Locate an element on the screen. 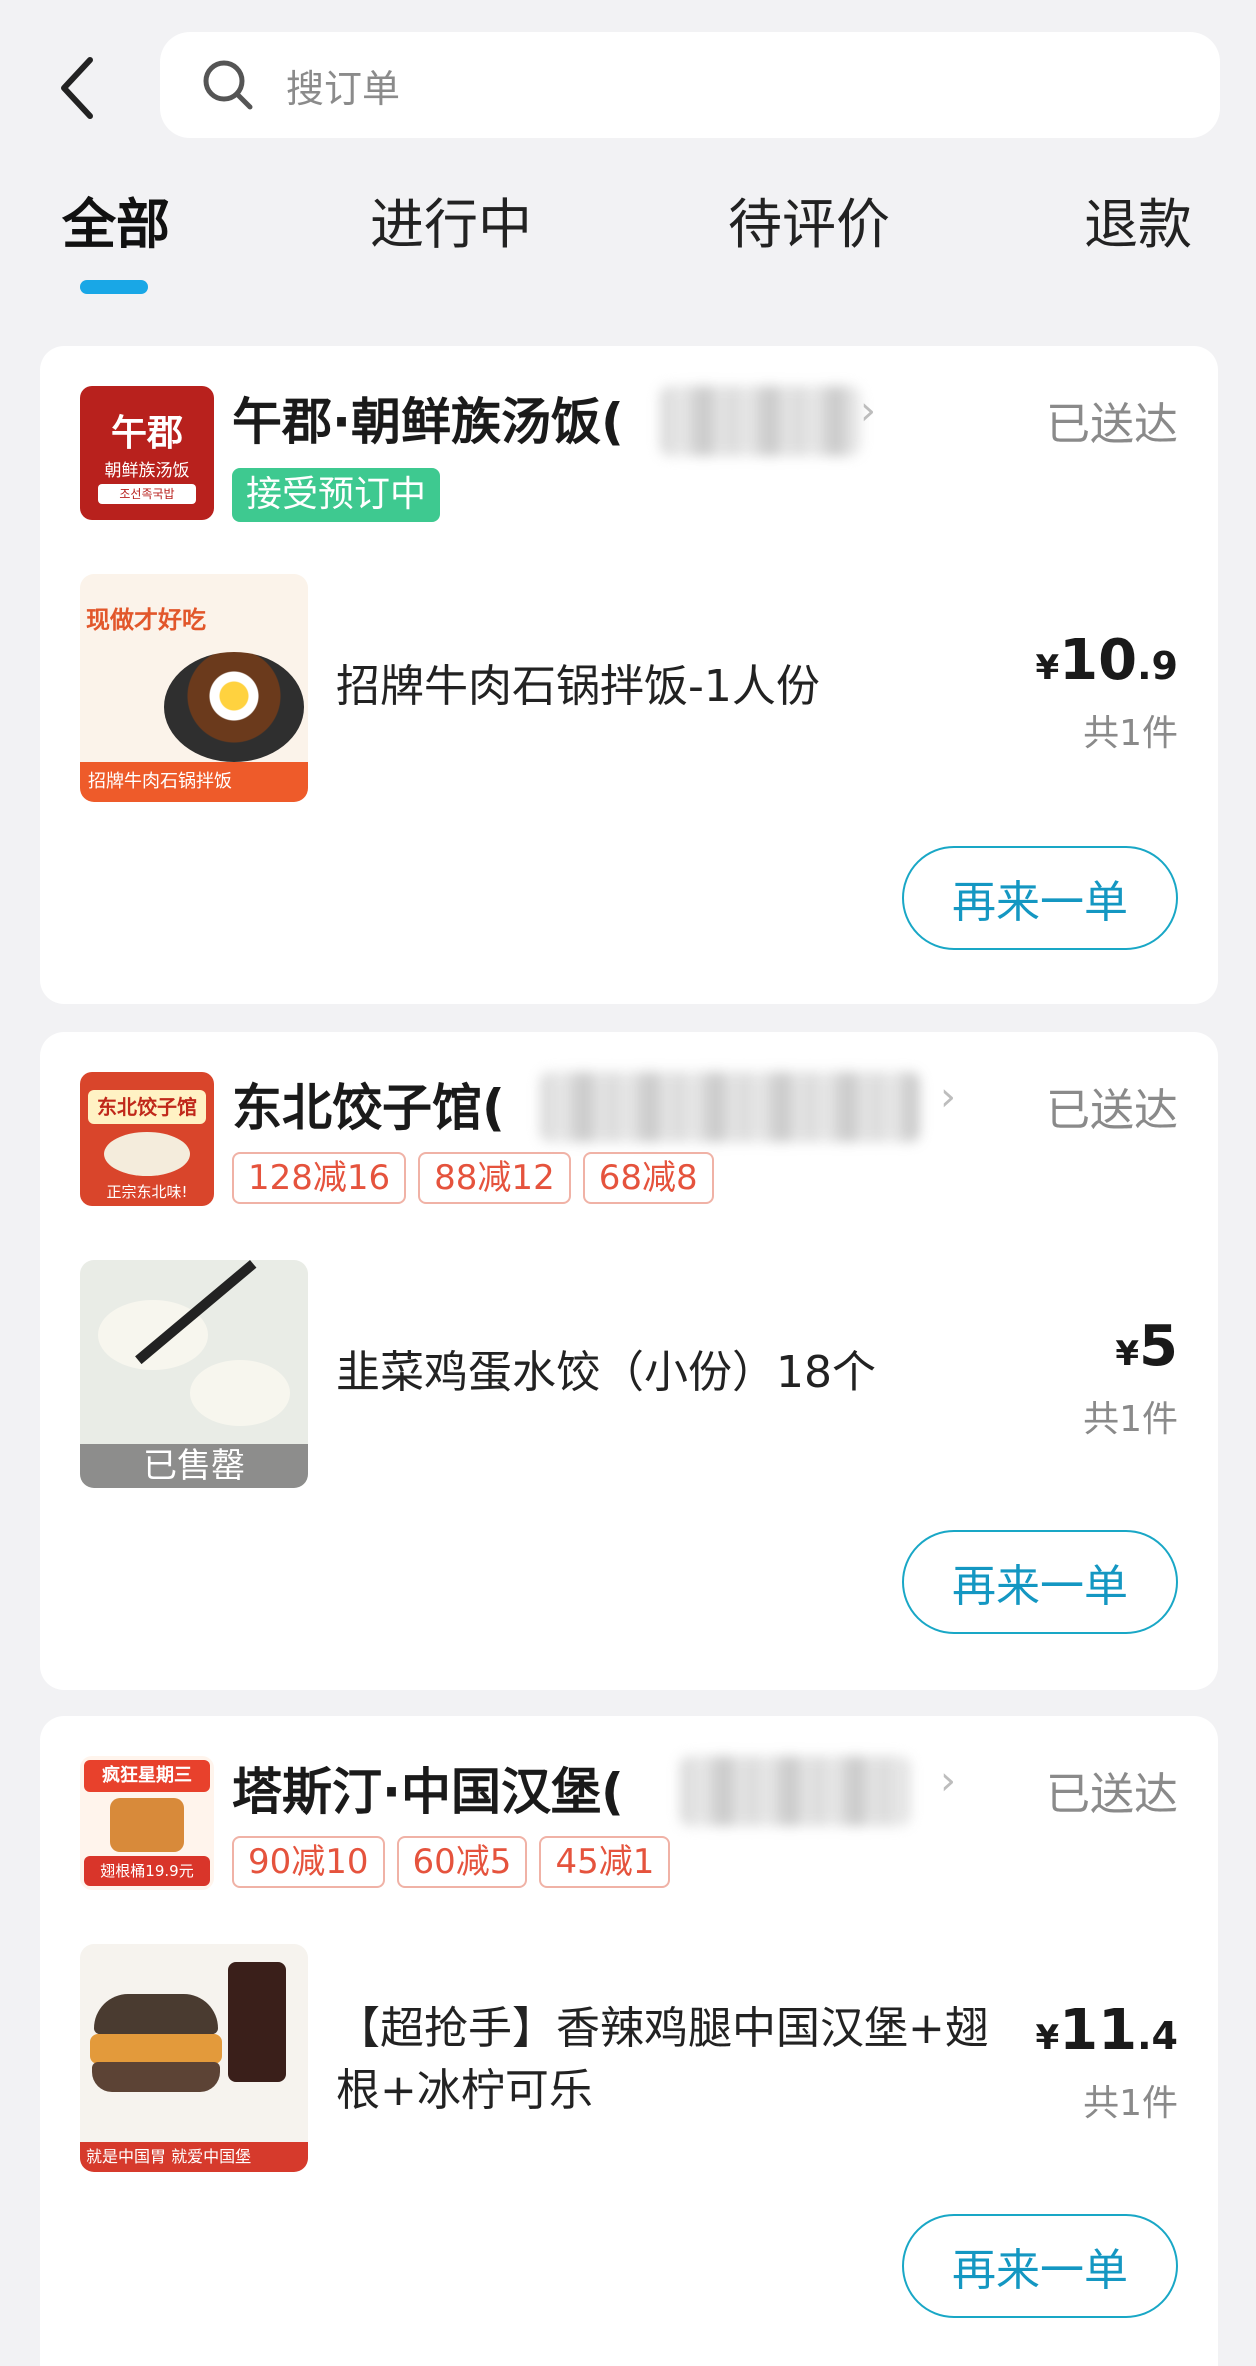  store-logo: 东北饺子馆 正宗东北味! is located at coordinates (147, 1139).